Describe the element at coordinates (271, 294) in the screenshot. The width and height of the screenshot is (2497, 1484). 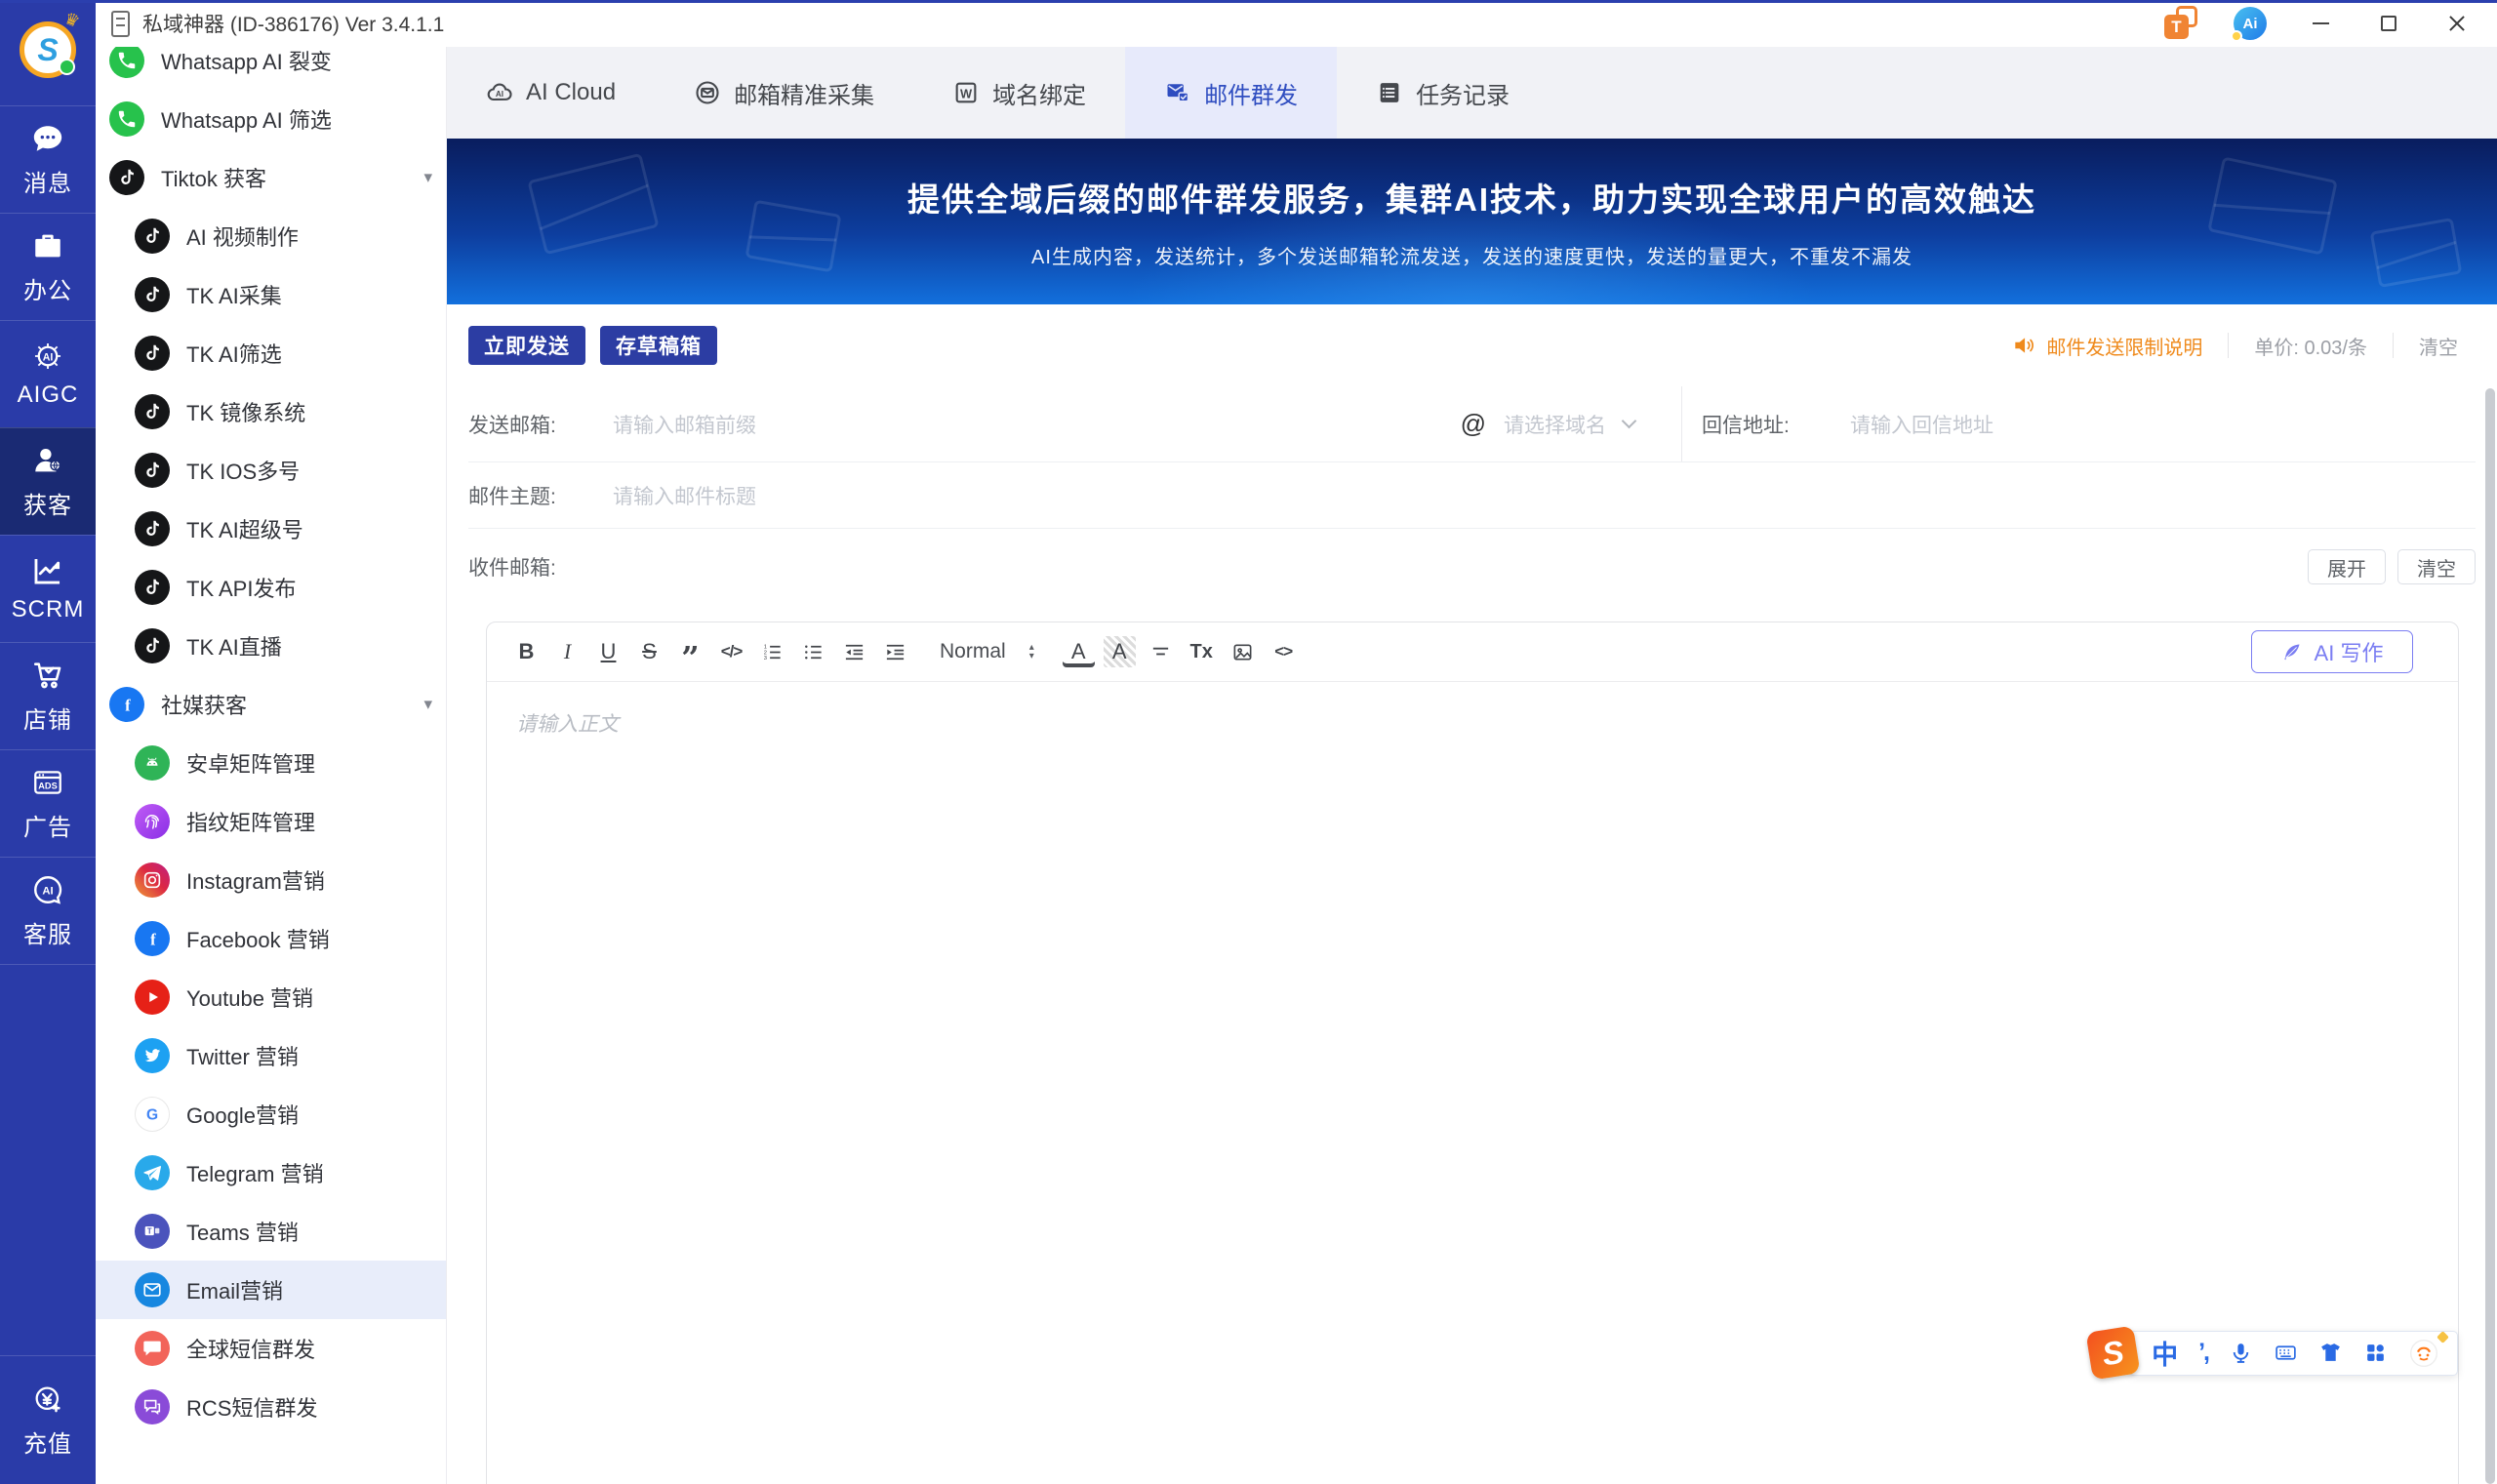
I see `sidebar-item-tk-ai-collect: TK AI采集 ▾` at that location.